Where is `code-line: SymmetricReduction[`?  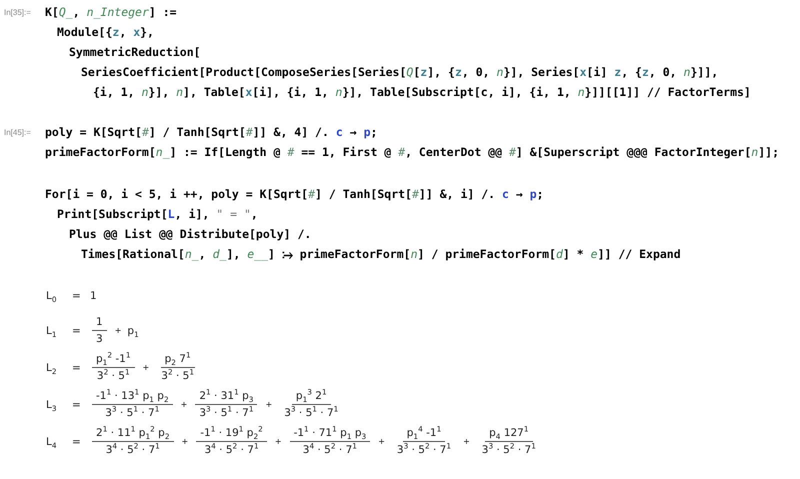 code-line: SymmetricReduction[ is located at coordinates (135, 52).